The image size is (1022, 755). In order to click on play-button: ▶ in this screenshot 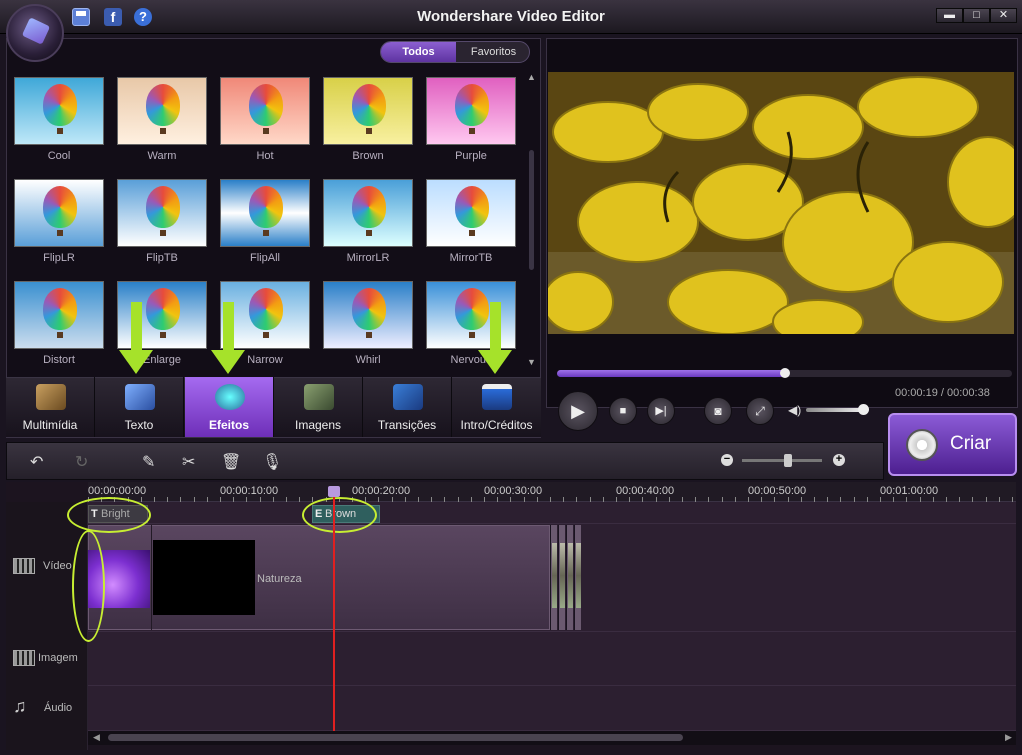, I will do `click(578, 411)`.